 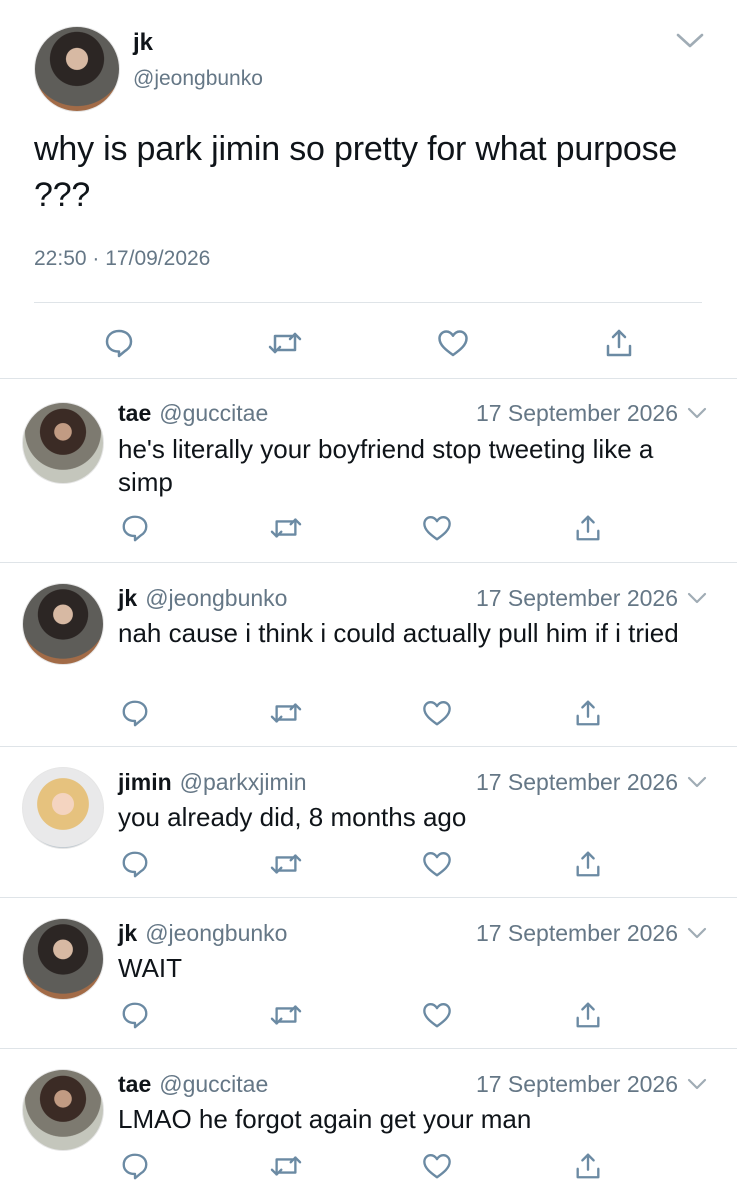 I want to click on reply-header: jimin @parkxjimin 17 September 2026, so click(x=413, y=782).